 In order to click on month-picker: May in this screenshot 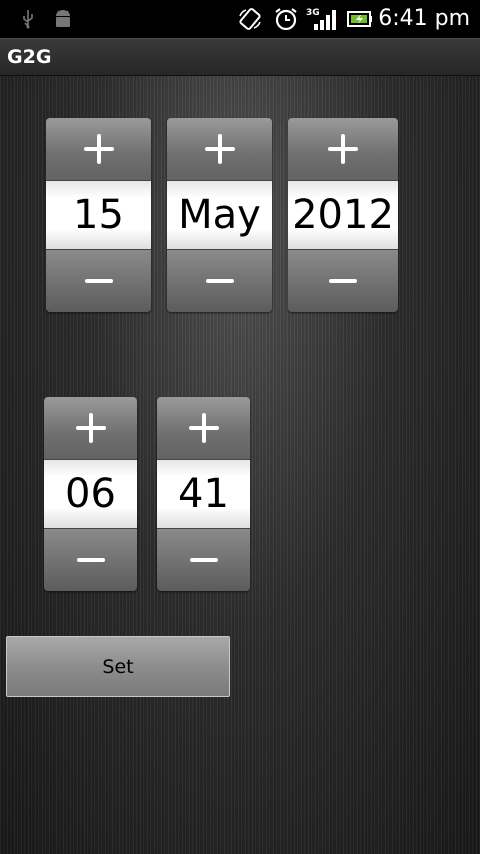, I will do `click(219, 215)`.